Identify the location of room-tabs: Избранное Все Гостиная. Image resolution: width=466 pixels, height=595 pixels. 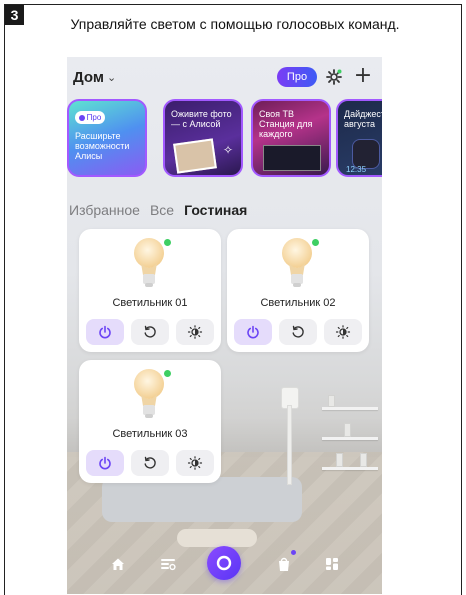
(158, 210).